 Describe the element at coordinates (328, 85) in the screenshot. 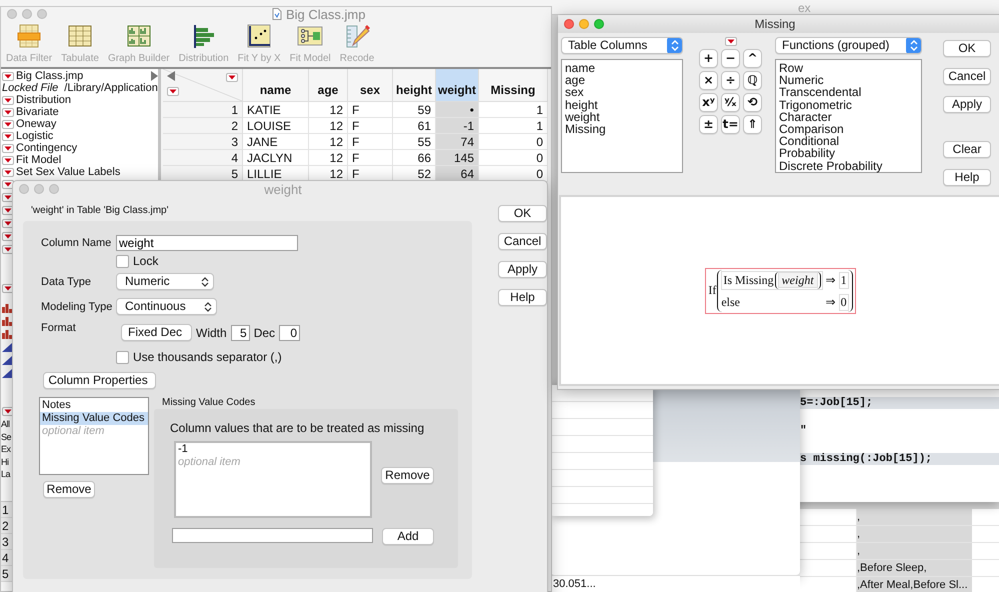

I see `column-header: age` at that location.